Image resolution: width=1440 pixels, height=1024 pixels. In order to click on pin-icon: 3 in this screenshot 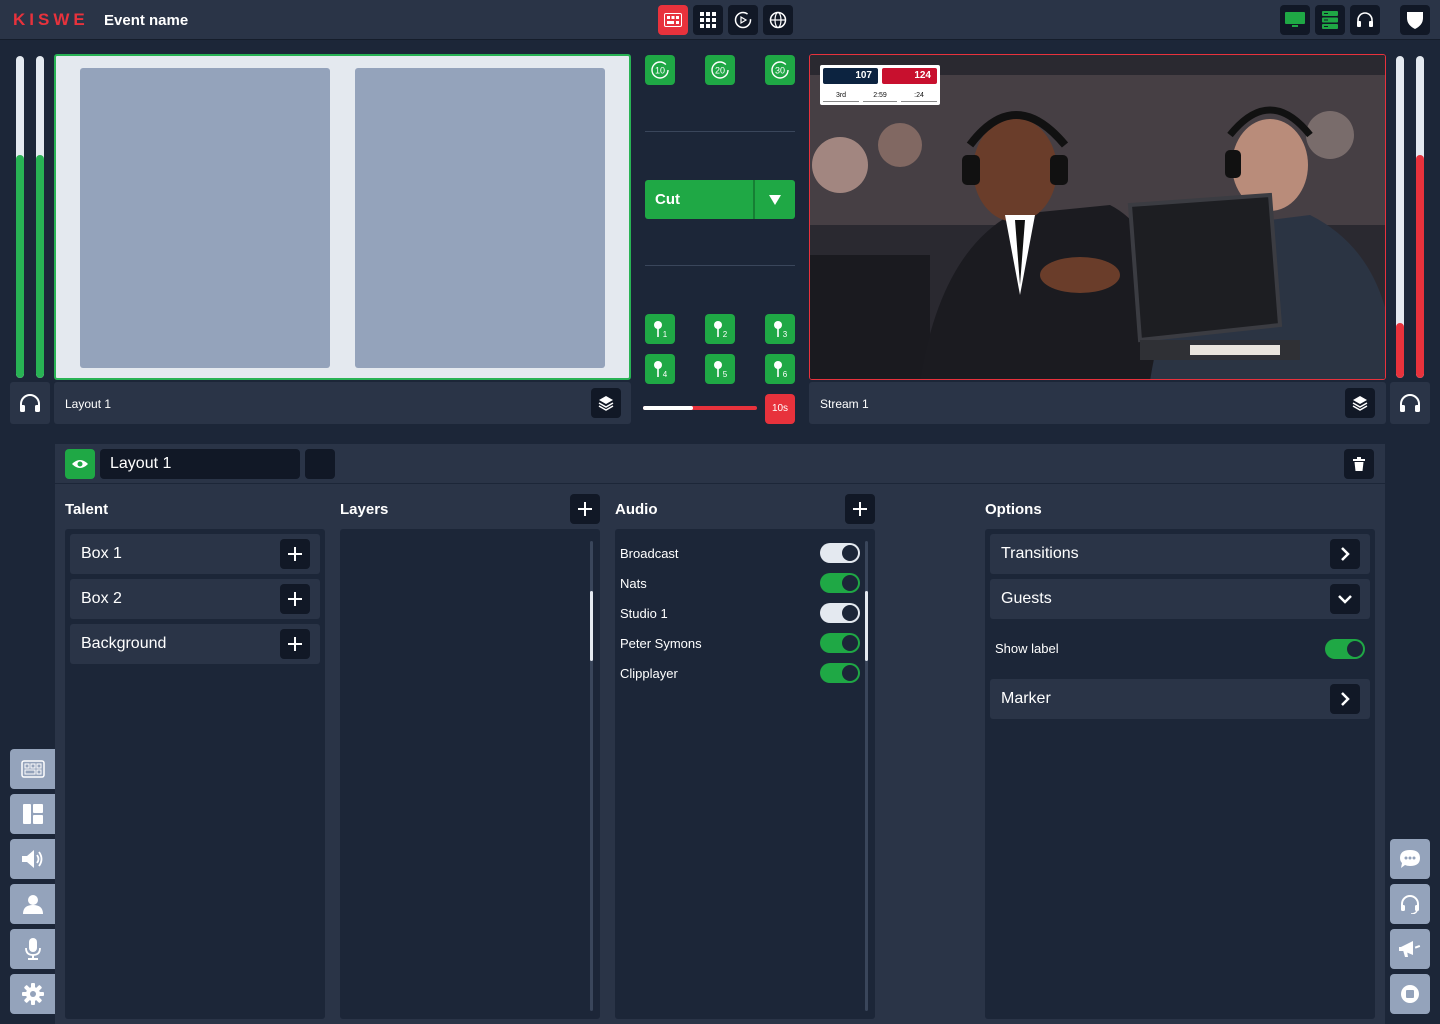, I will do `click(781, 330)`.